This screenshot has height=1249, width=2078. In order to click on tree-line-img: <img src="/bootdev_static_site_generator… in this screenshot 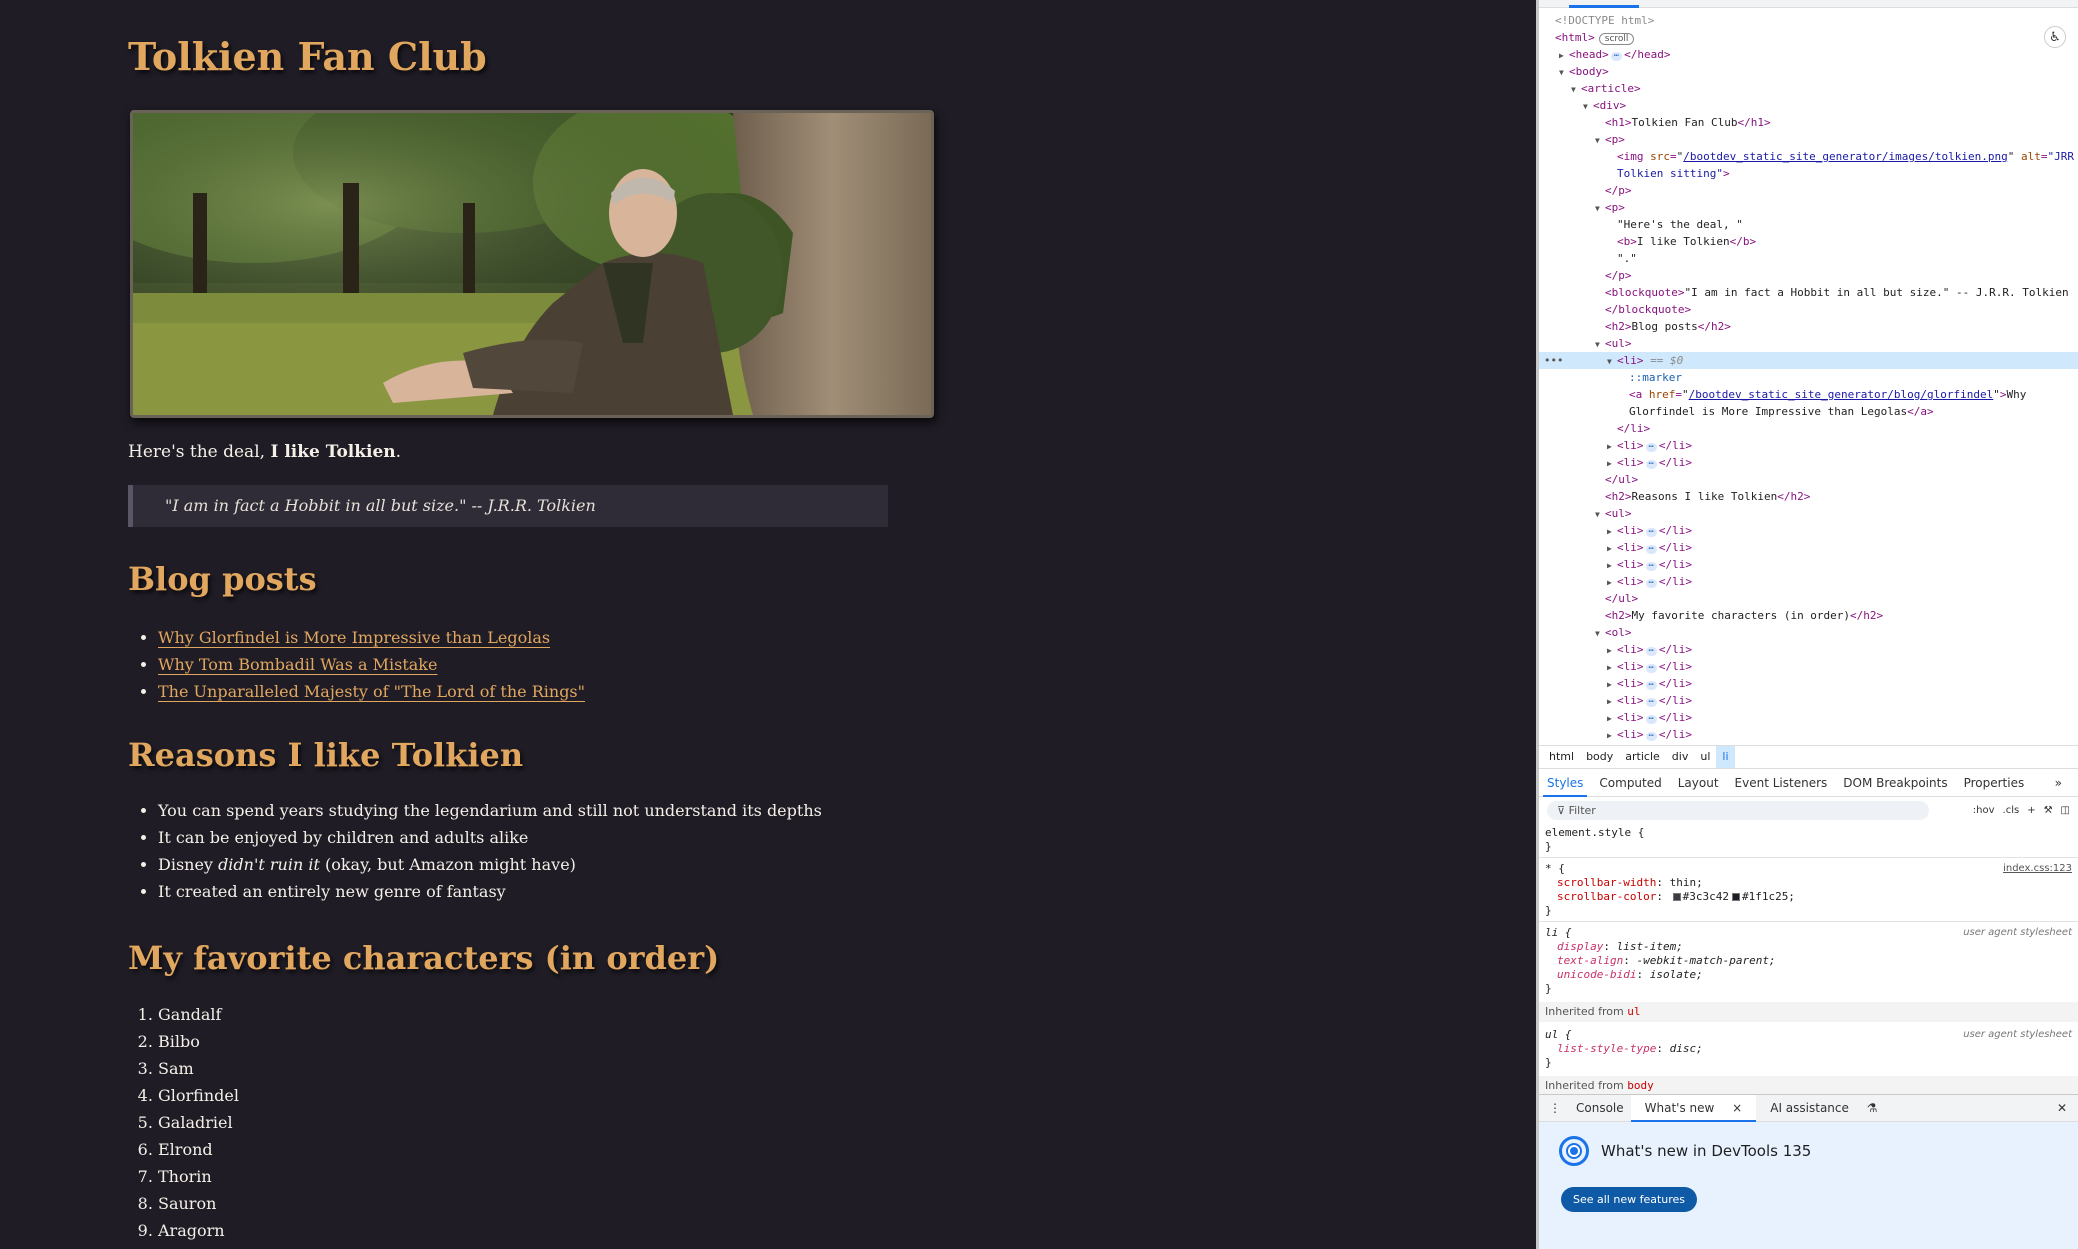, I will do `click(1808, 156)`.